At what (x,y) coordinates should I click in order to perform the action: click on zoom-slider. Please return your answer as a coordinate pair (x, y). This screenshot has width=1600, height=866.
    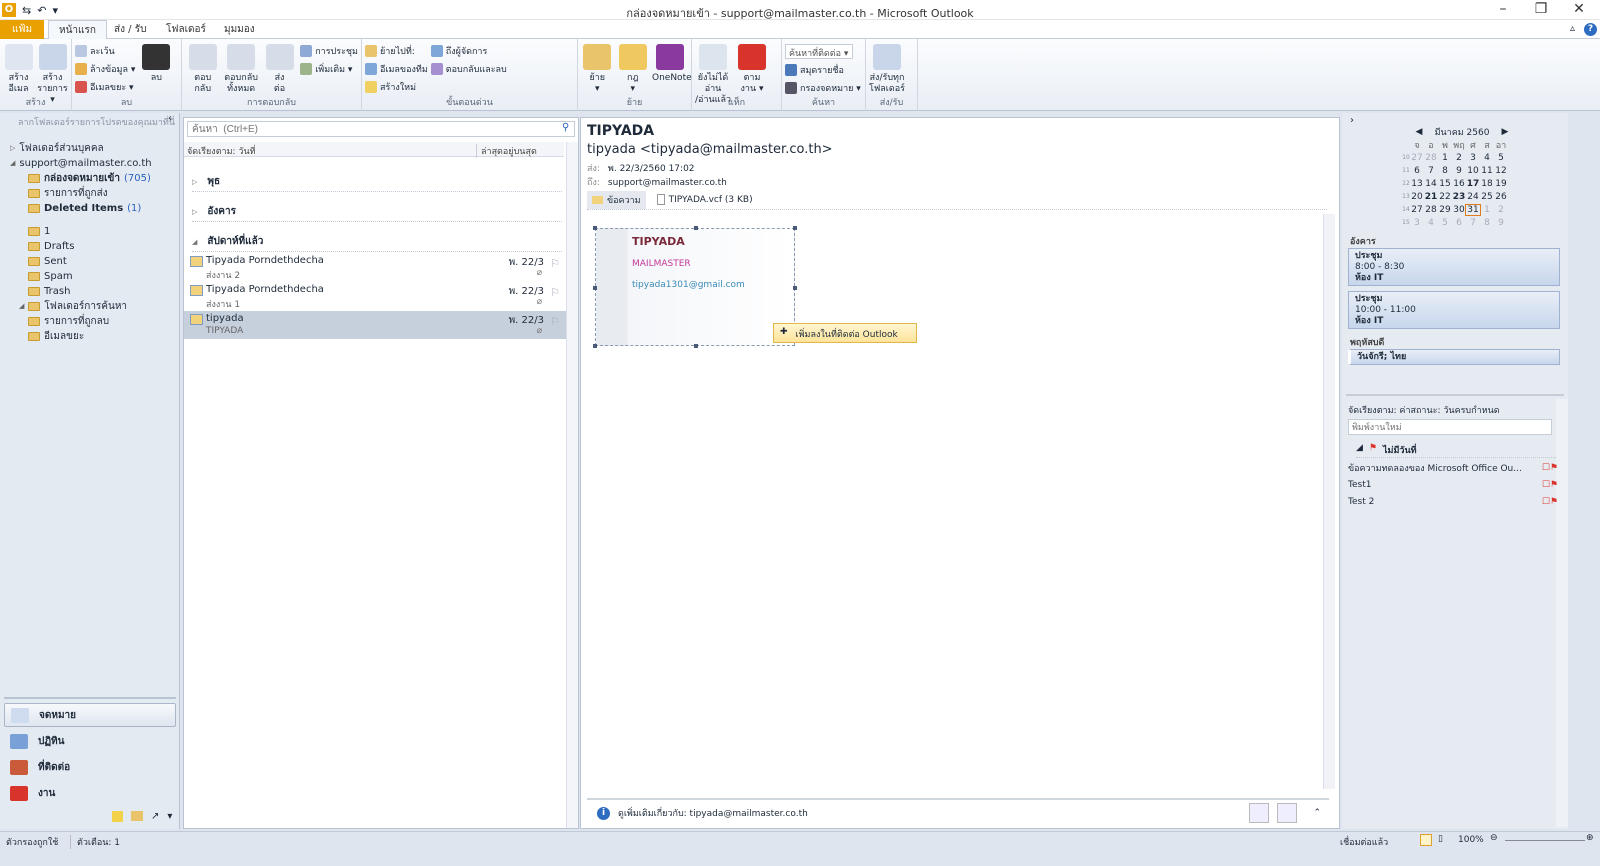
    Looking at the image, I should click on (1545, 840).